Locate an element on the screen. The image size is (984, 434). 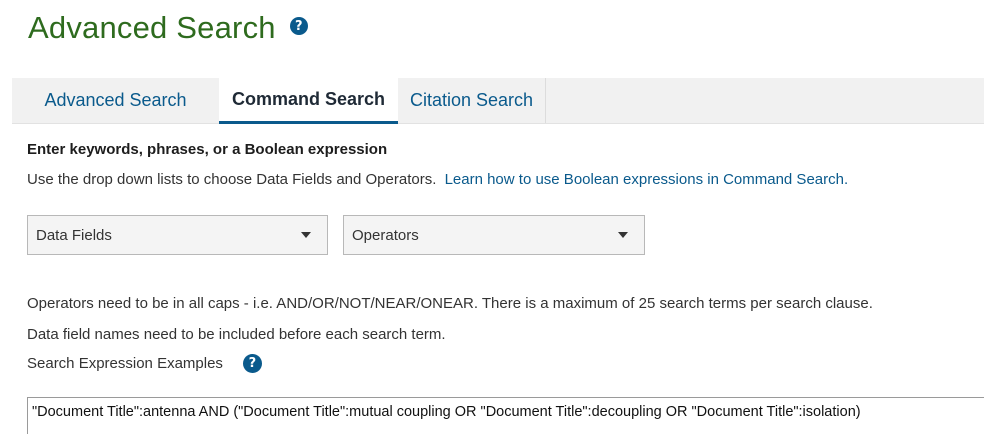
data-fields-label: Data Fields is located at coordinates (74, 235).